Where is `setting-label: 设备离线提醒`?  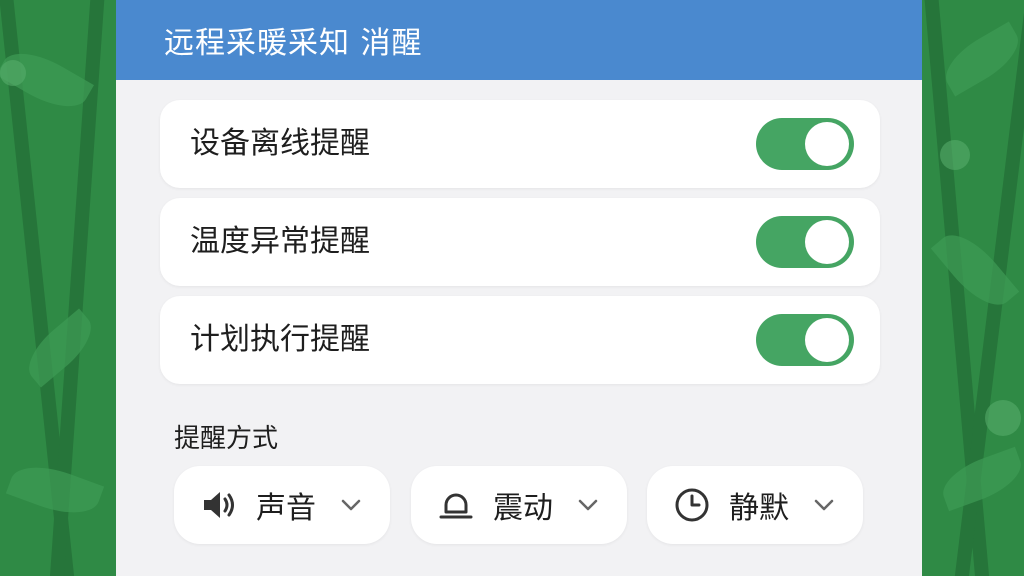 setting-label: 设备离线提醒 is located at coordinates (280, 143).